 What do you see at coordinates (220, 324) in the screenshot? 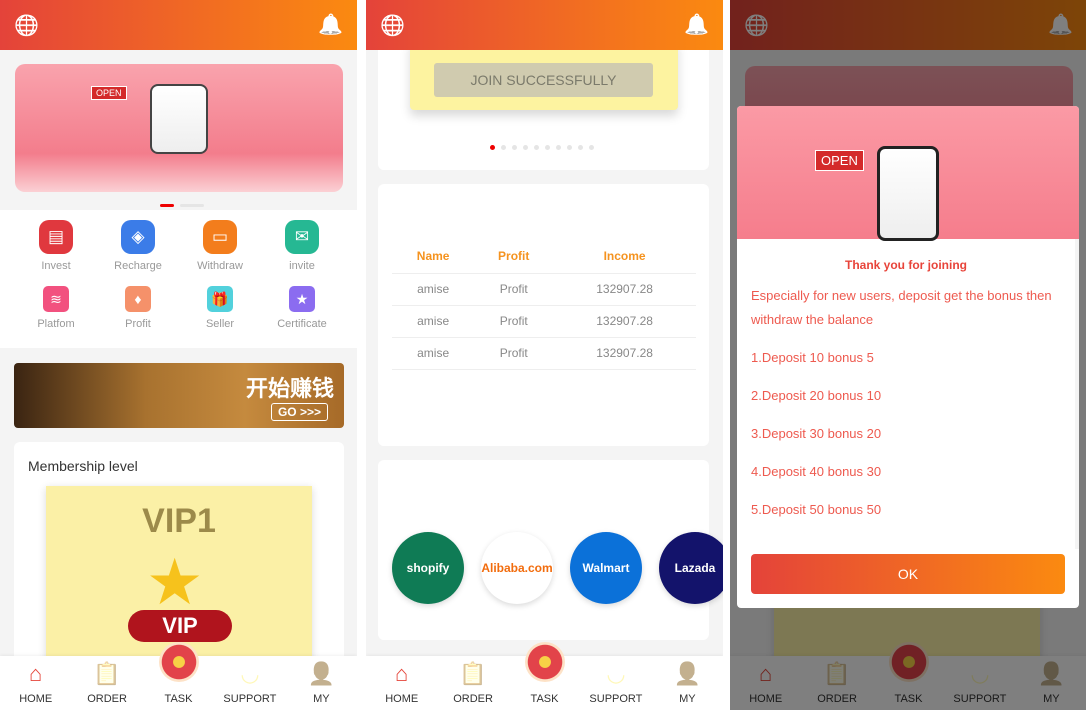
I see `shortcut-label: Seller` at bounding box center [220, 324].